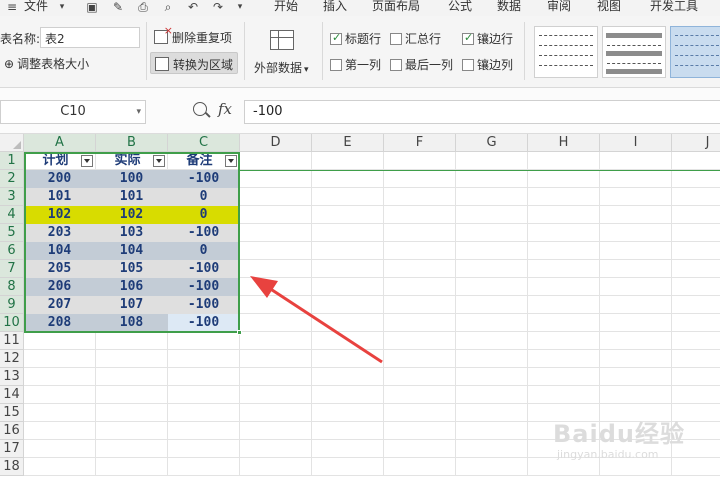  Describe the element at coordinates (264, 287) in the screenshot. I see `arrow-head` at that location.